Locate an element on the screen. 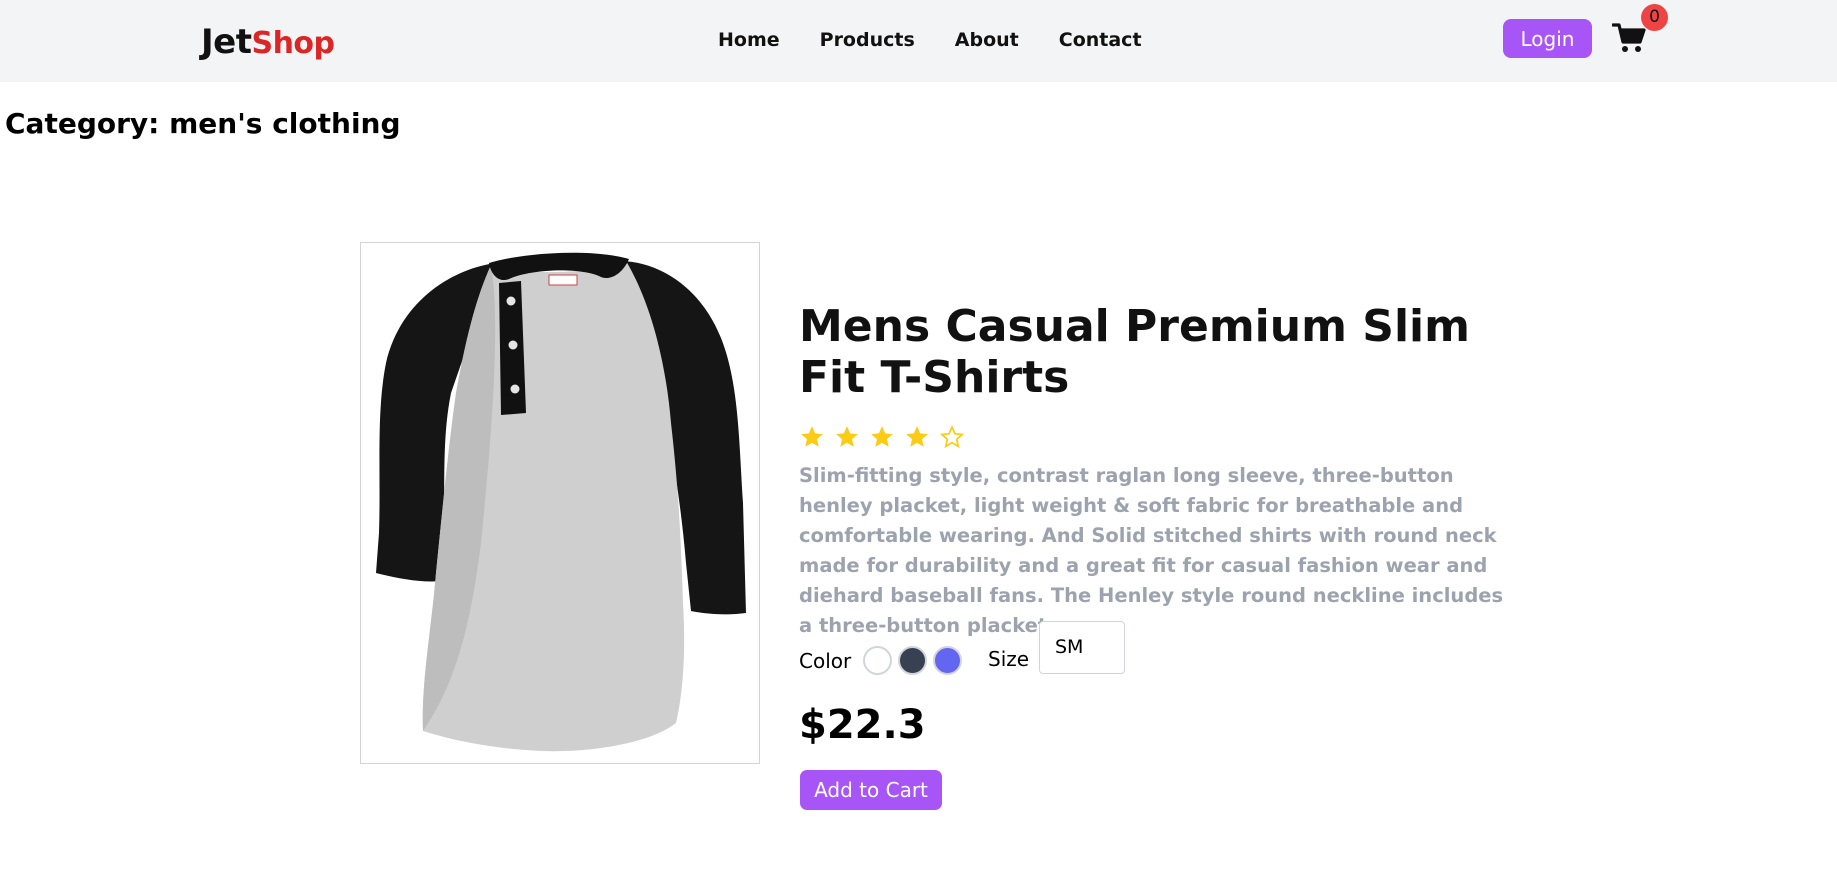 This screenshot has height=869, width=1837. cart-count-badge: 0 is located at coordinates (1654, 17).